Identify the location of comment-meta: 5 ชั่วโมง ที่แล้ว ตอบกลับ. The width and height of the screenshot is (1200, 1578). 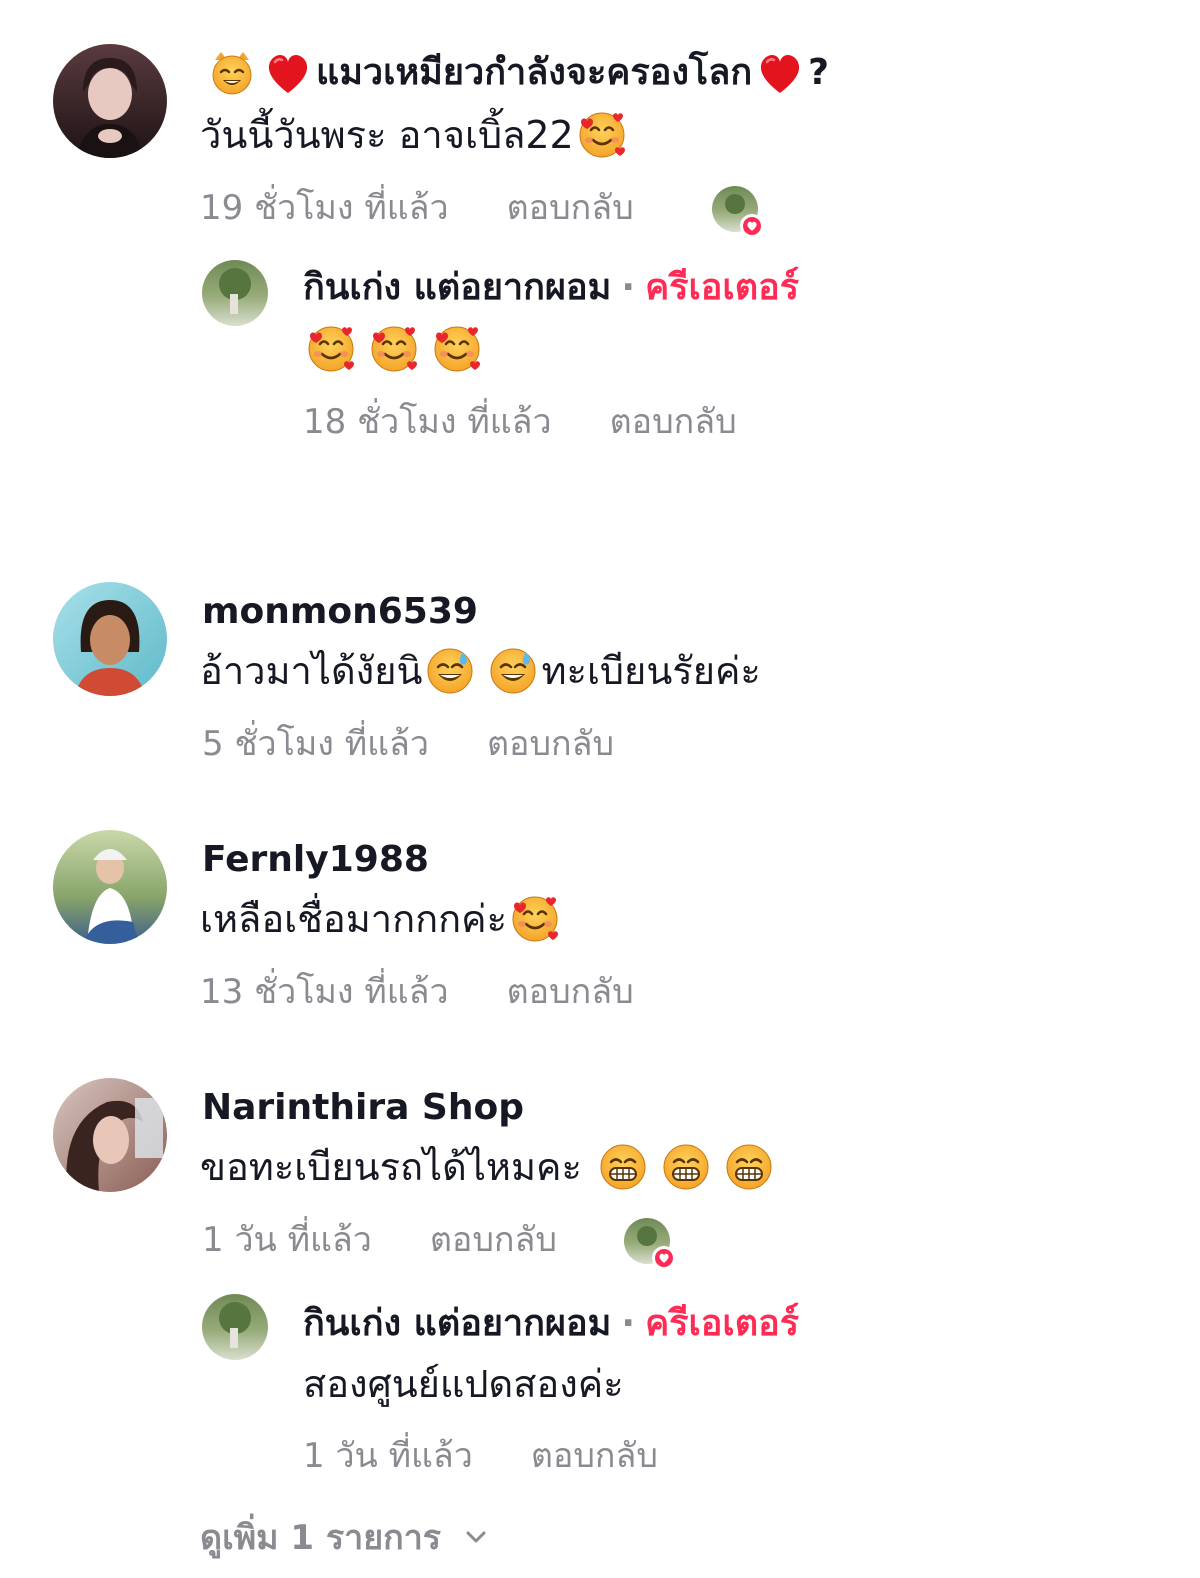
(408, 744).